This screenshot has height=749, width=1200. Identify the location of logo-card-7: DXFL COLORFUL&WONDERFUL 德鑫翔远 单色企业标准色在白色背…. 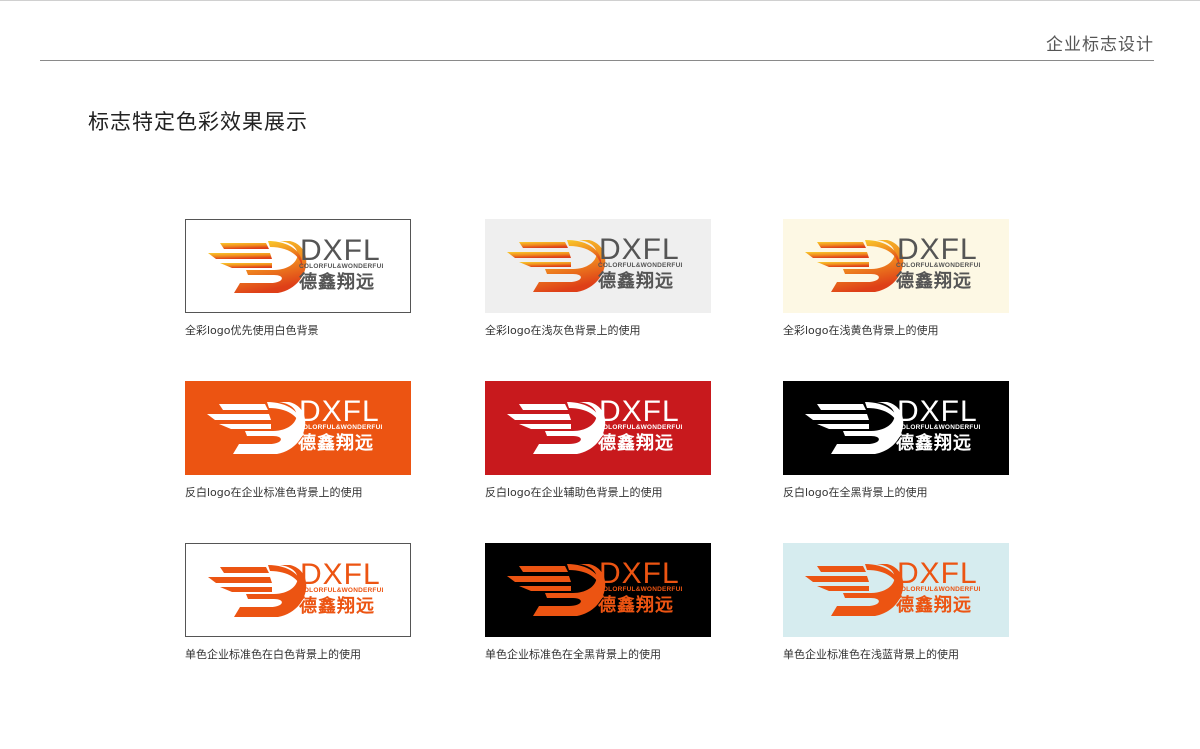
(298, 602).